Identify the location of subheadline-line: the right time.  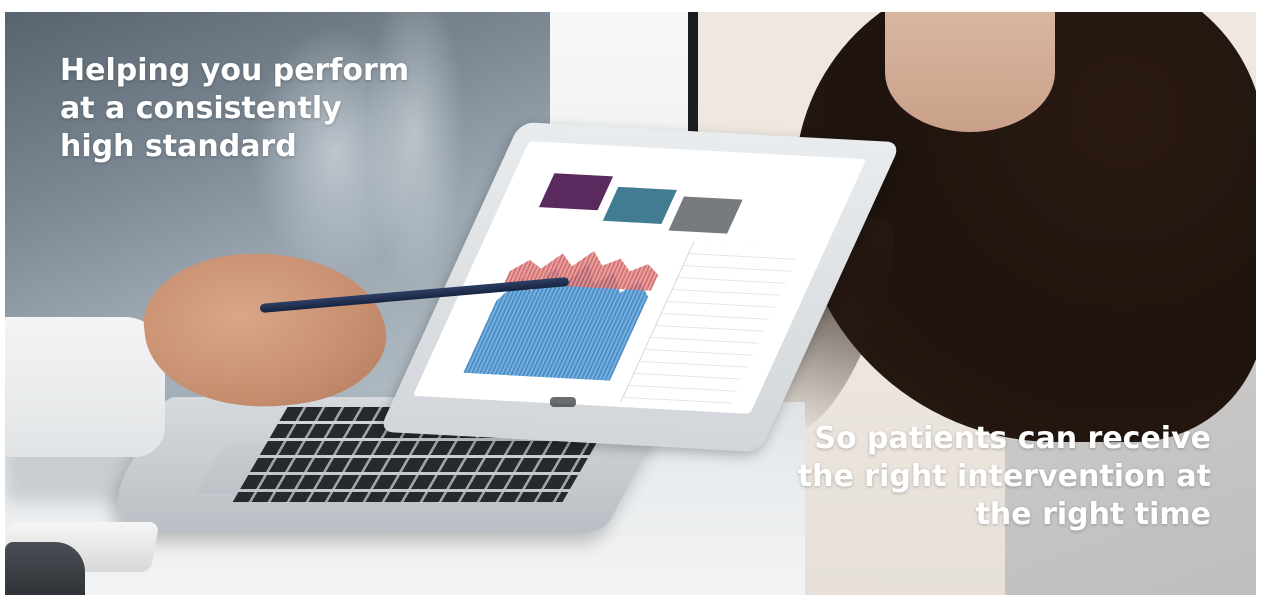
(1093, 514).